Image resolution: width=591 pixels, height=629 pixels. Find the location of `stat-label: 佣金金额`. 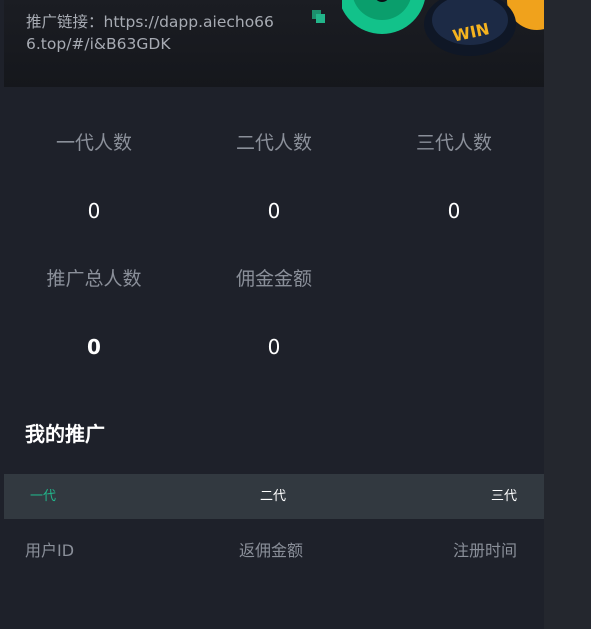

stat-label: 佣金金额 is located at coordinates (273, 279).